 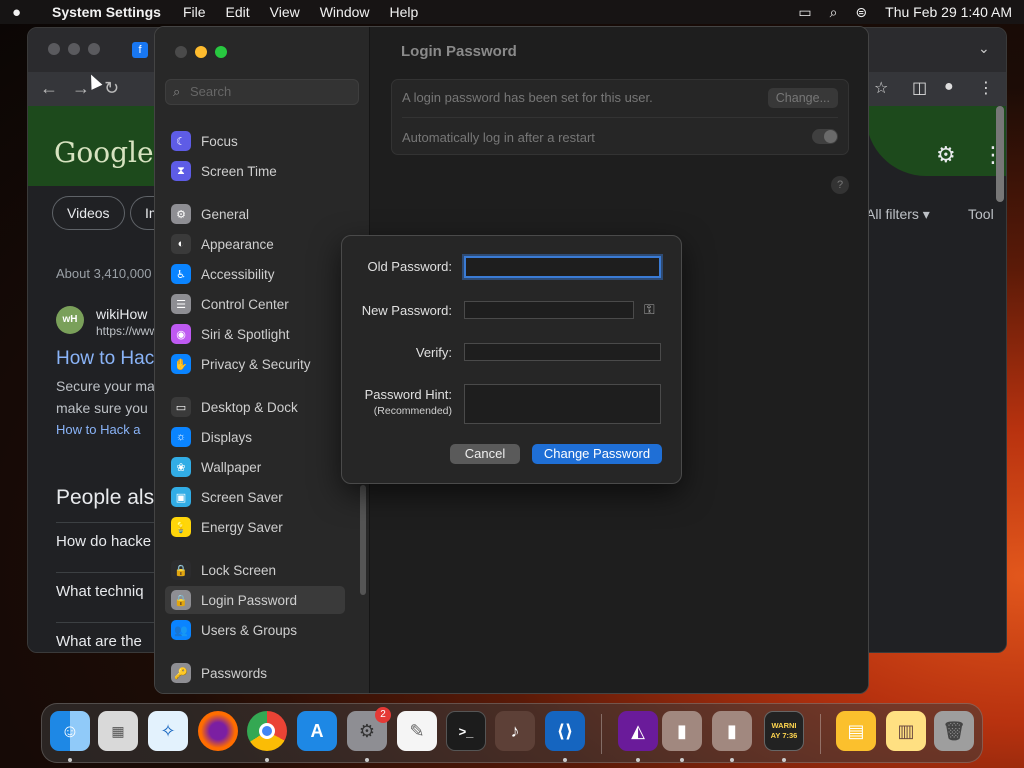 I want to click on change-password-submit-button: Change Password, so click(x=597, y=454).